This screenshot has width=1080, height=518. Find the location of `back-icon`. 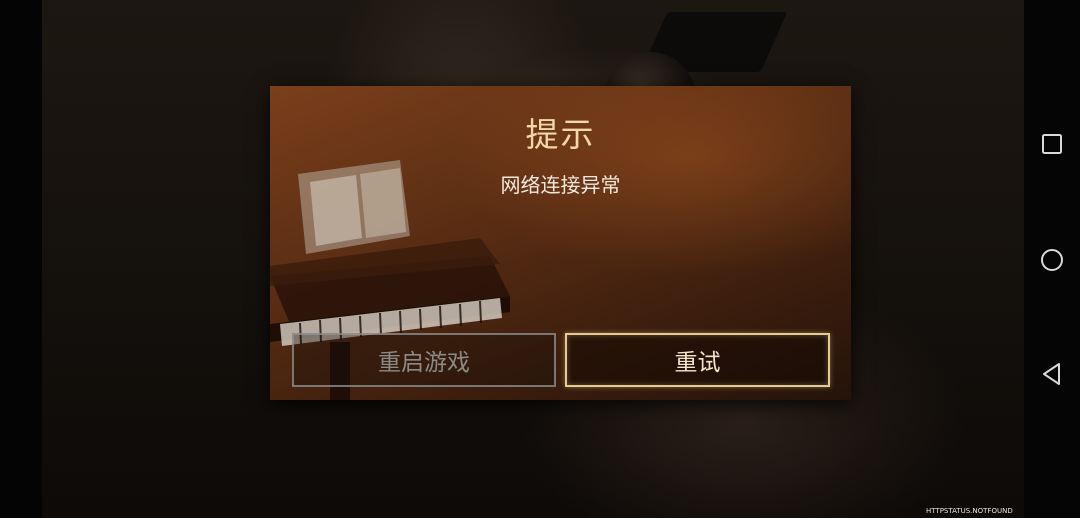

back-icon is located at coordinates (1051, 374).